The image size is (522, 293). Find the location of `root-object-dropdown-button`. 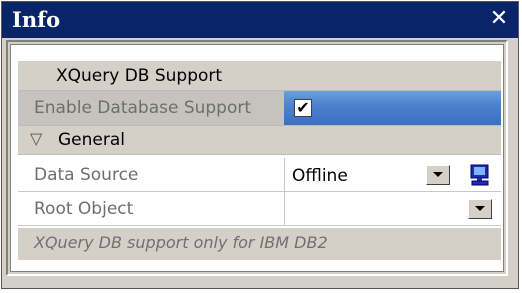

root-object-dropdown-button is located at coordinates (480, 209).